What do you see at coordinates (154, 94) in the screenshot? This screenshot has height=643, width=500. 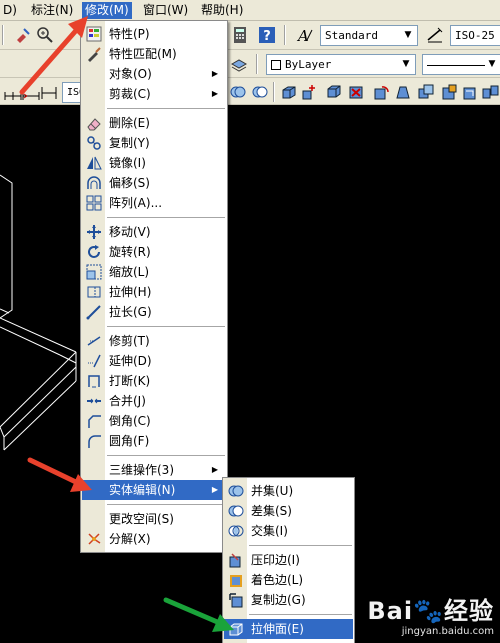 I see `menu-item-clip: 剪裁(C) ▶` at bounding box center [154, 94].